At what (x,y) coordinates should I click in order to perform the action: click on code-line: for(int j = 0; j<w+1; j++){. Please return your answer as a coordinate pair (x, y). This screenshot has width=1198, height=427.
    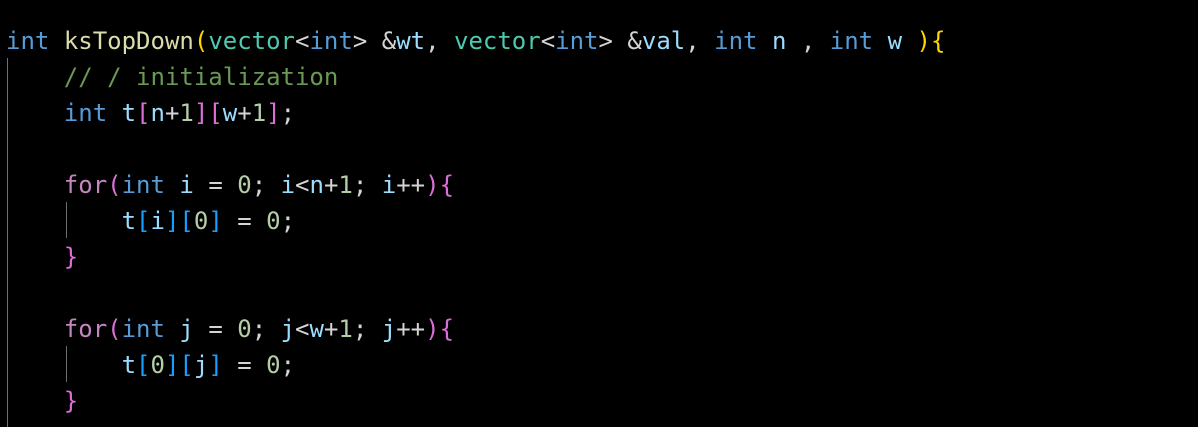
    Looking at the image, I should click on (230, 329).